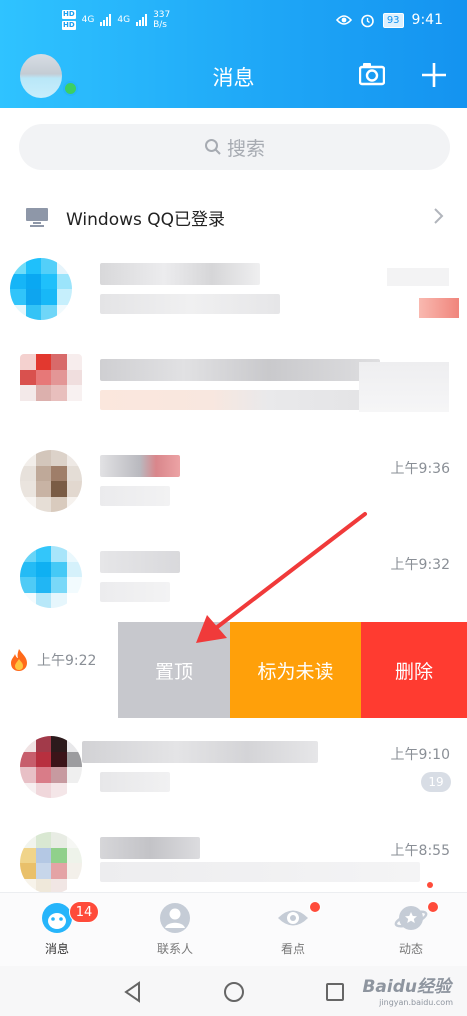 Image resolution: width=467 pixels, height=1016 pixels. I want to click on status-right: 93 9:41, so click(389, 20).